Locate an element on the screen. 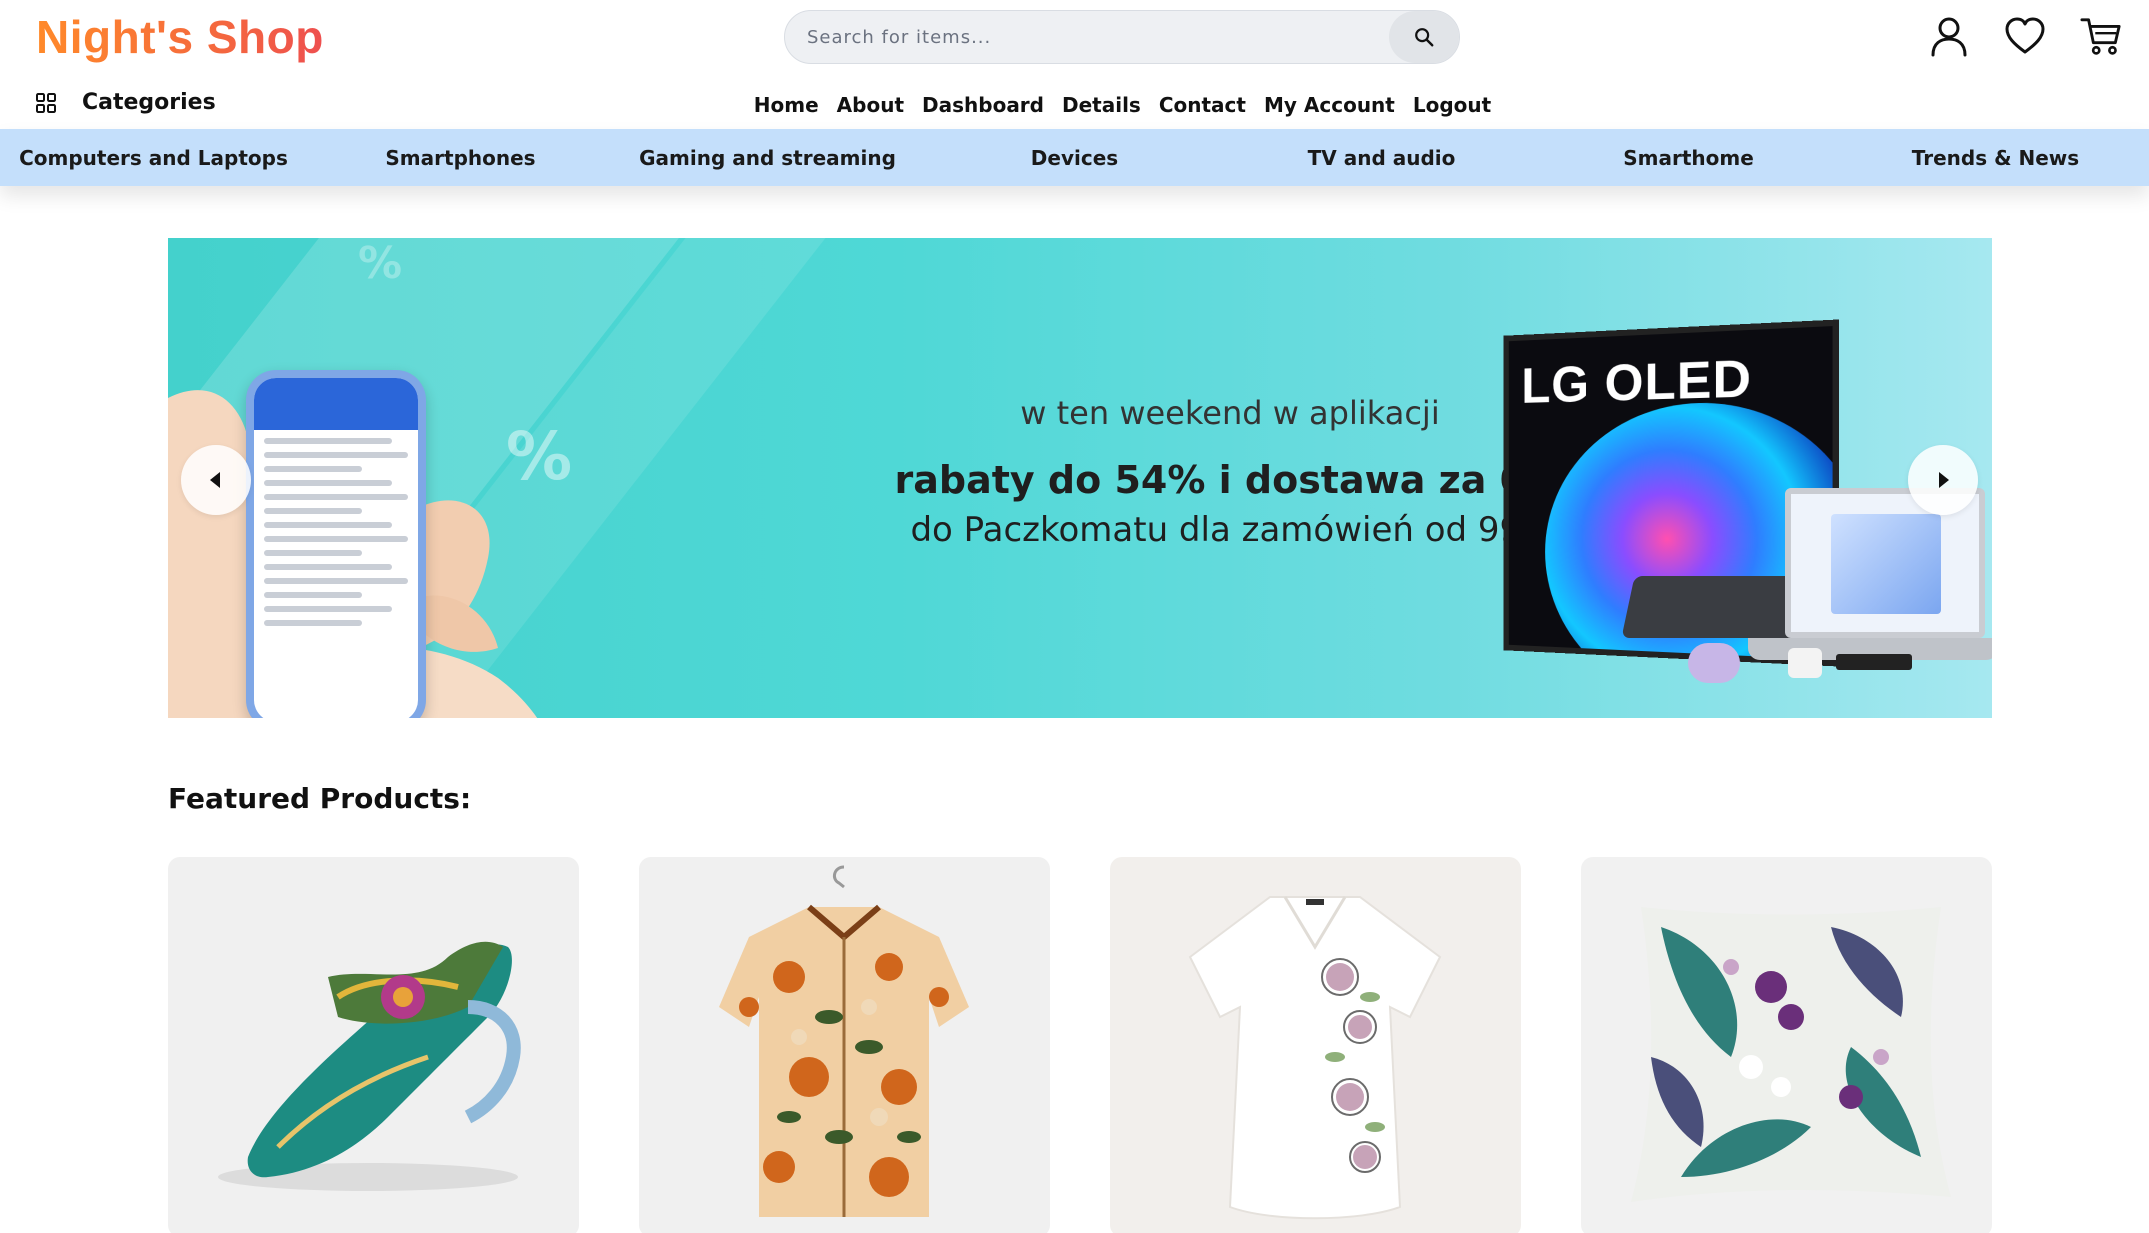 The image size is (2149, 1233). nav-about: About is located at coordinates (870, 105).